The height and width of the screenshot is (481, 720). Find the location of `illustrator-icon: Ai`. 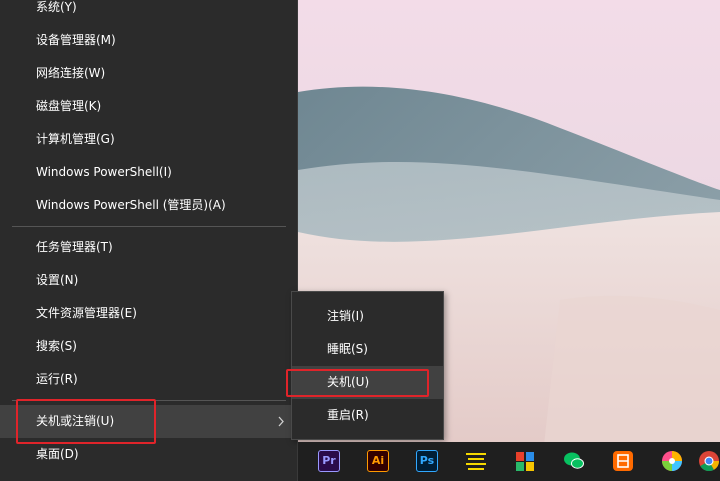

illustrator-icon: Ai is located at coordinates (378, 461).